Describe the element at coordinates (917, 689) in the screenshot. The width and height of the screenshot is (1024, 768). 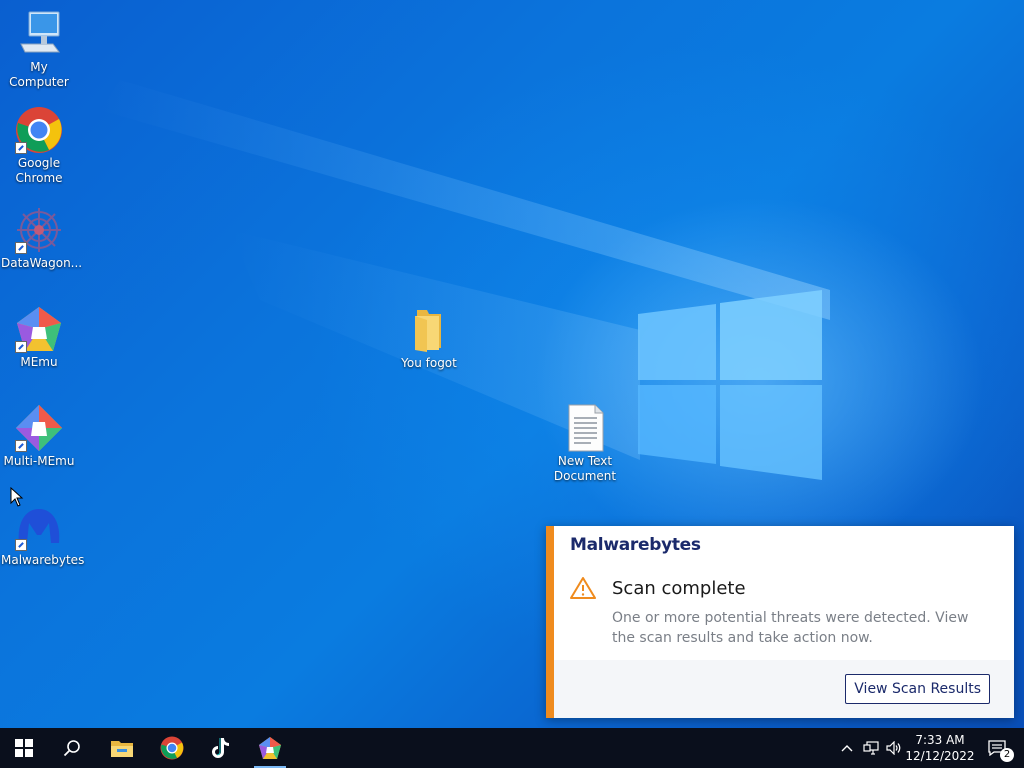
I see `view-scan-results-button: View Scan Results` at that location.